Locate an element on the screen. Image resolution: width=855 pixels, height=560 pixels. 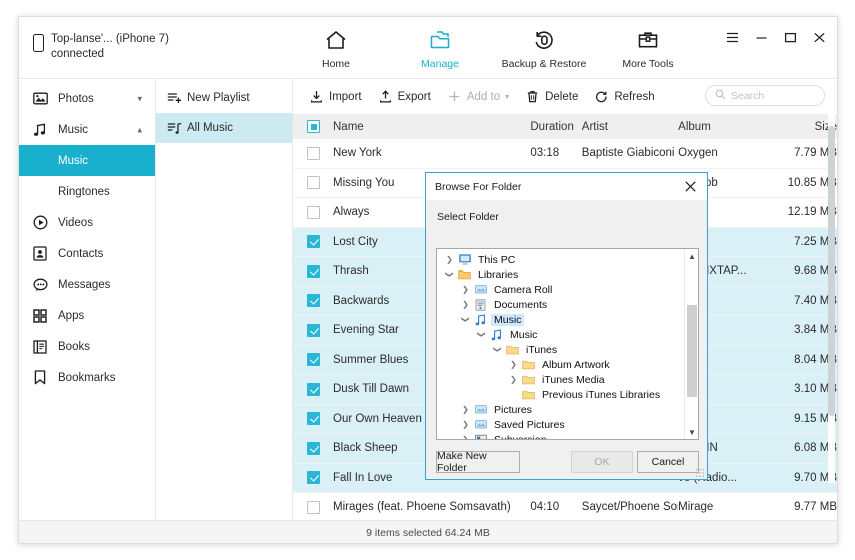
folder-icon is located at coordinates (528, 394).